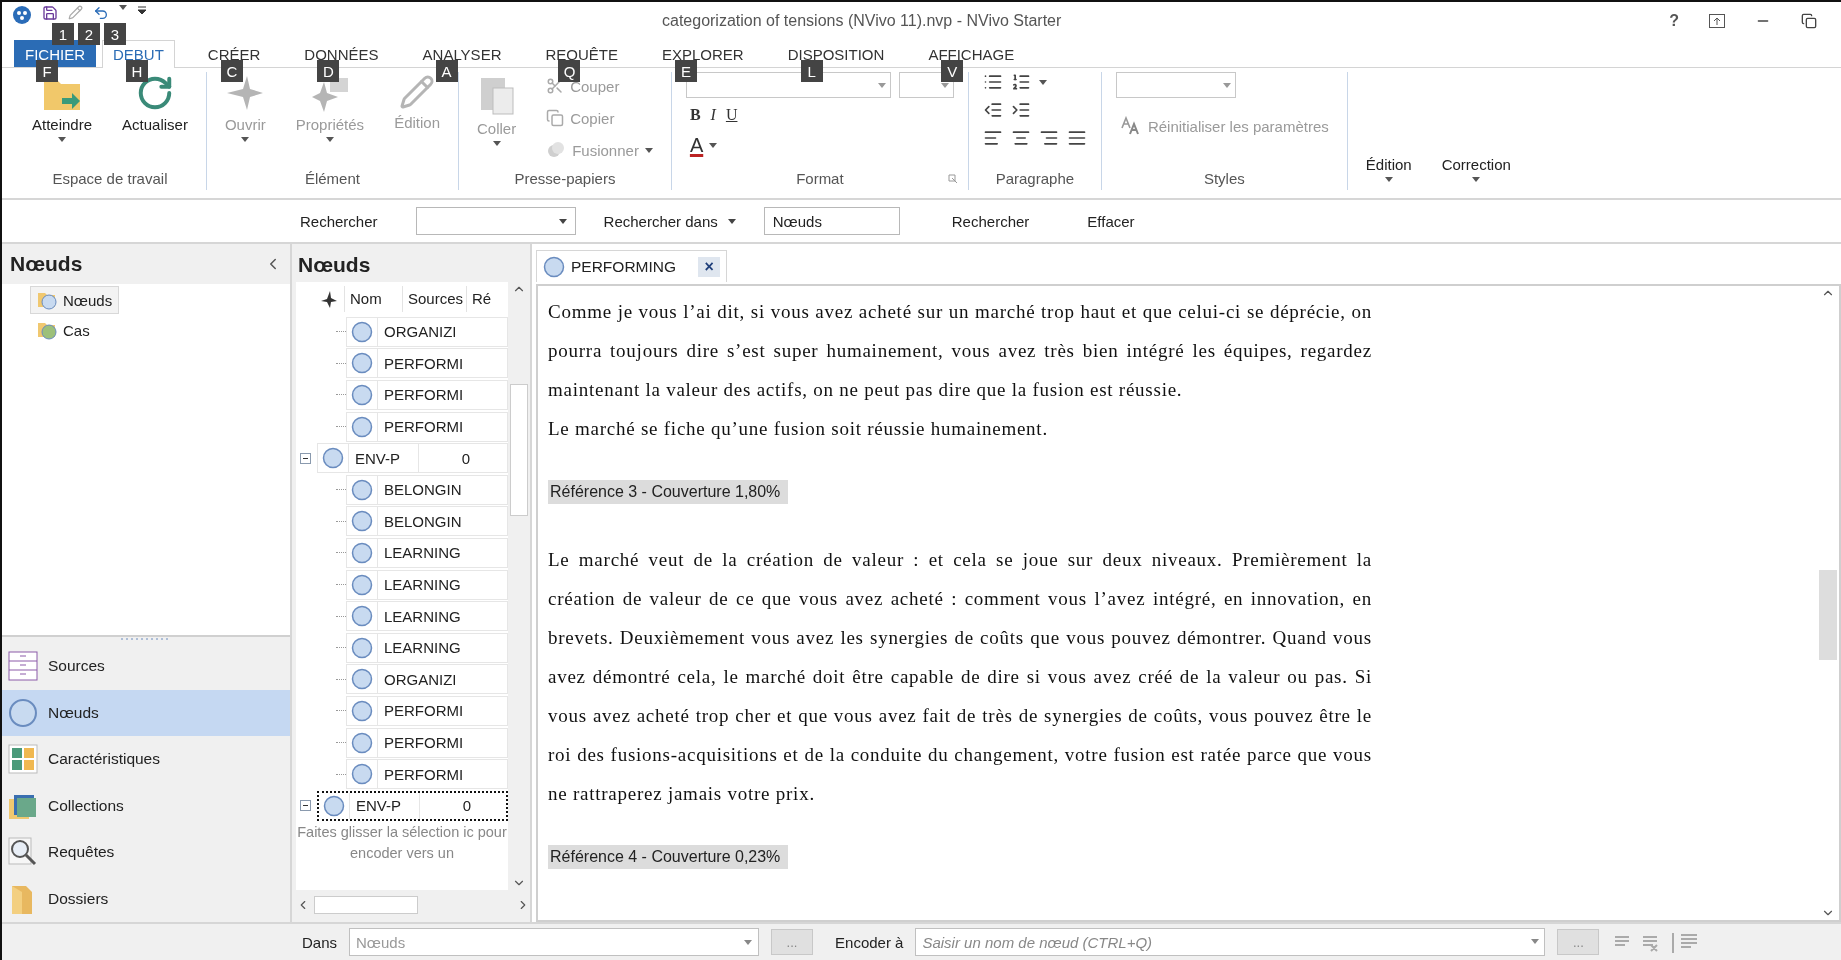 Image resolution: width=1841 pixels, height=960 pixels. I want to click on format-button: B, so click(695, 115).